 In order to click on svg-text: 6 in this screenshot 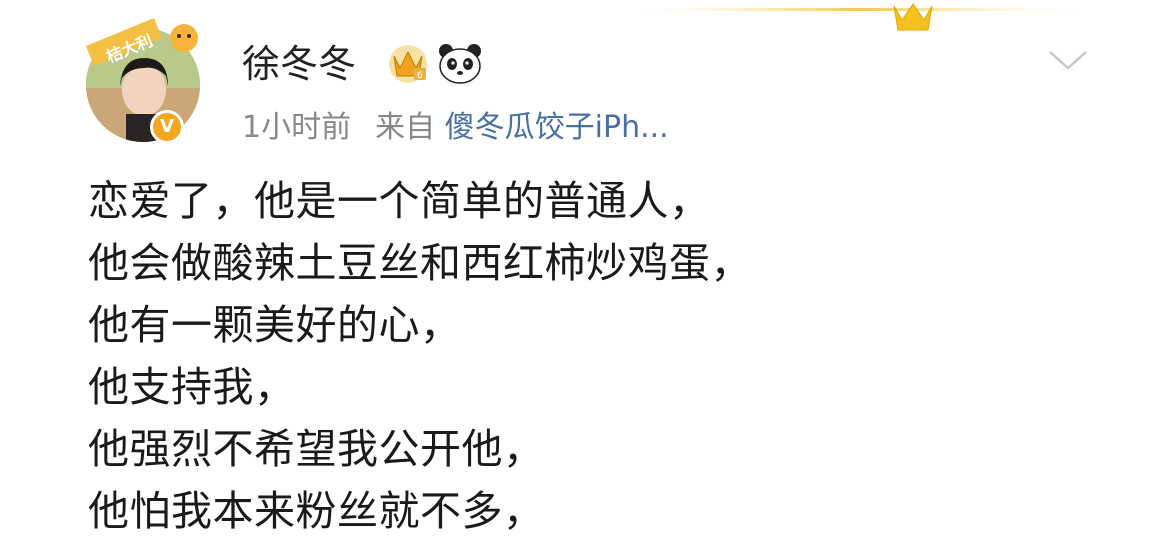, I will do `click(420, 76)`.